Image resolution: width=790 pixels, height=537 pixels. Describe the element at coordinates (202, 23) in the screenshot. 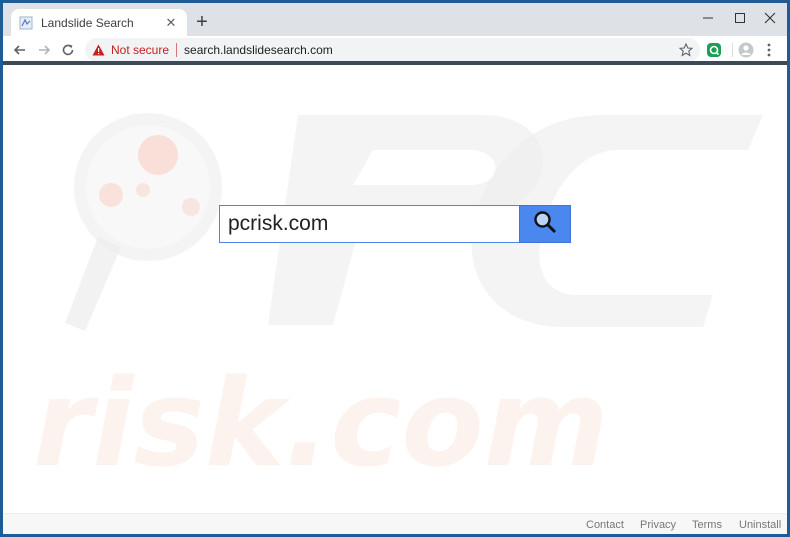

I see `new-tab-button: +` at that location.